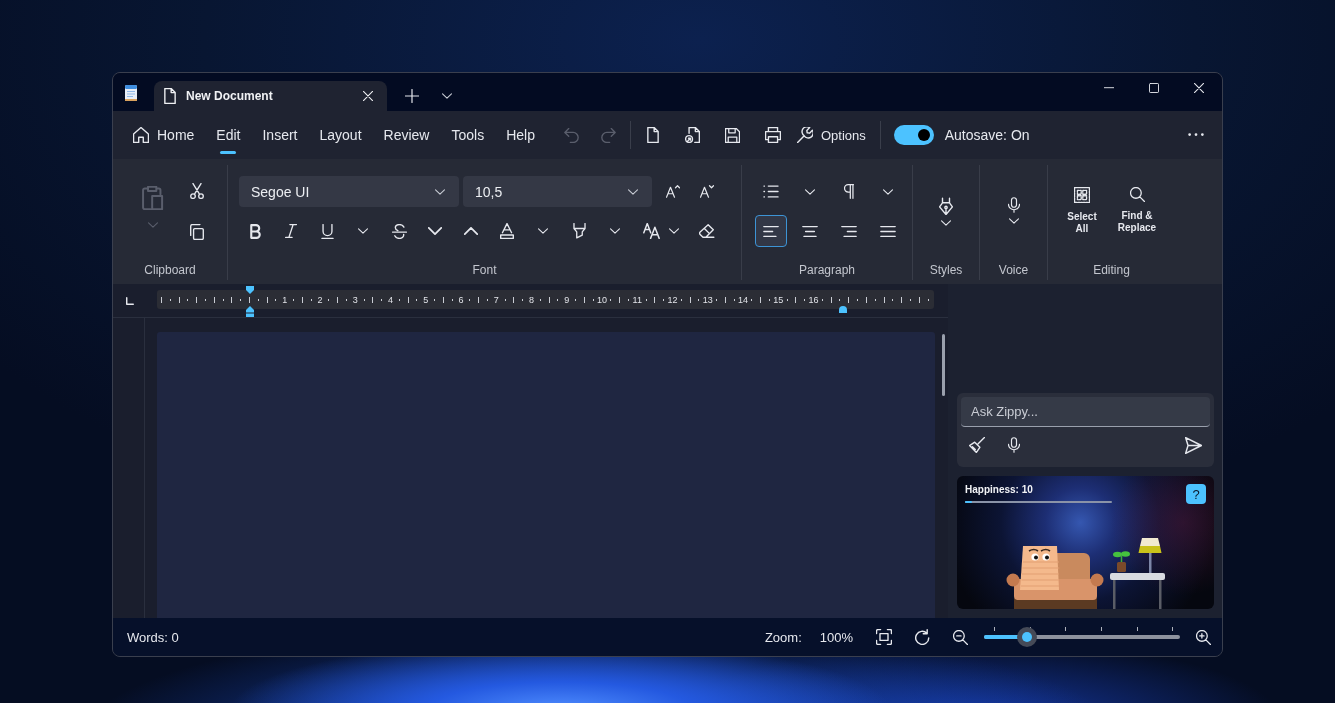 The height and width of the screenshot is (703, 1335). I want to click on align-center-icon, so click(809, 231).